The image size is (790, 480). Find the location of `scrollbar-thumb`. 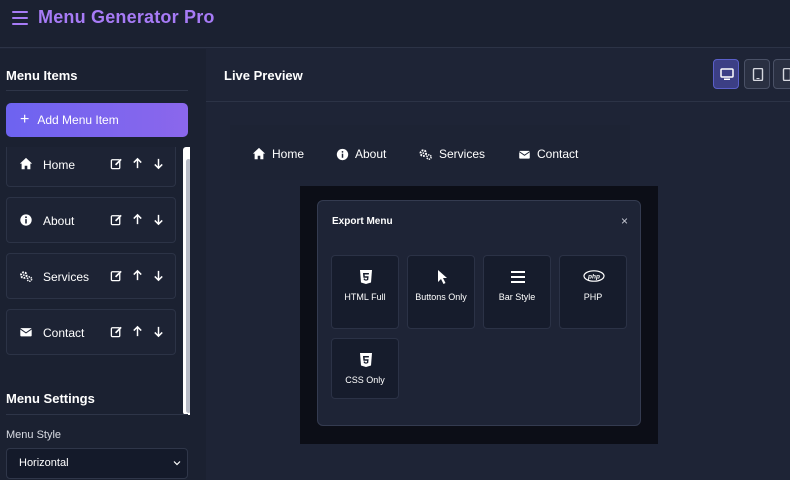

scrollbar-thumb is located at coordinates (188, 286).